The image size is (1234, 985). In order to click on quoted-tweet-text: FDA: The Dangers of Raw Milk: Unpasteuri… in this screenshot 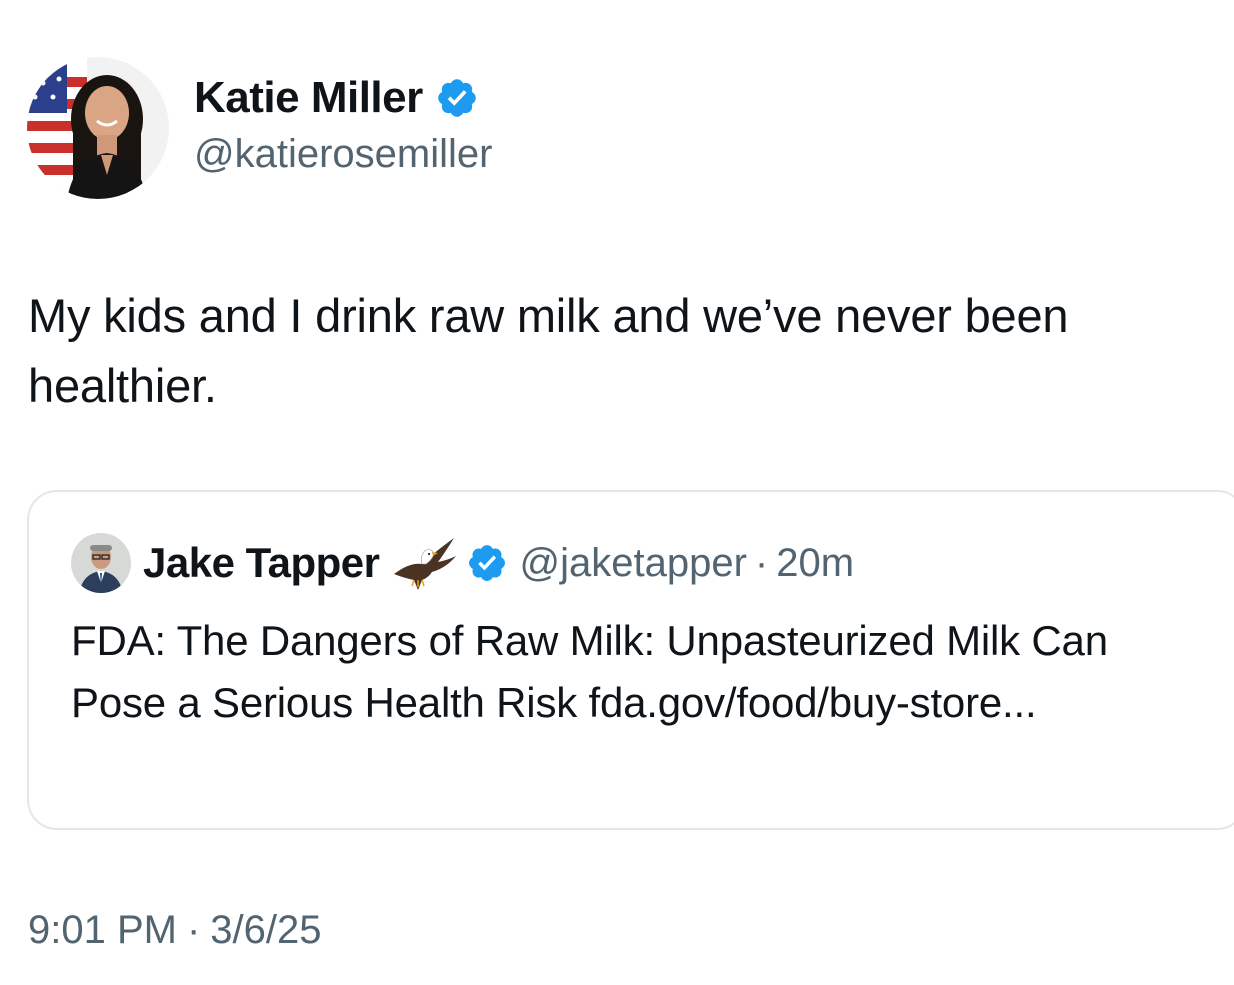, I will do `click(589, 671)`.